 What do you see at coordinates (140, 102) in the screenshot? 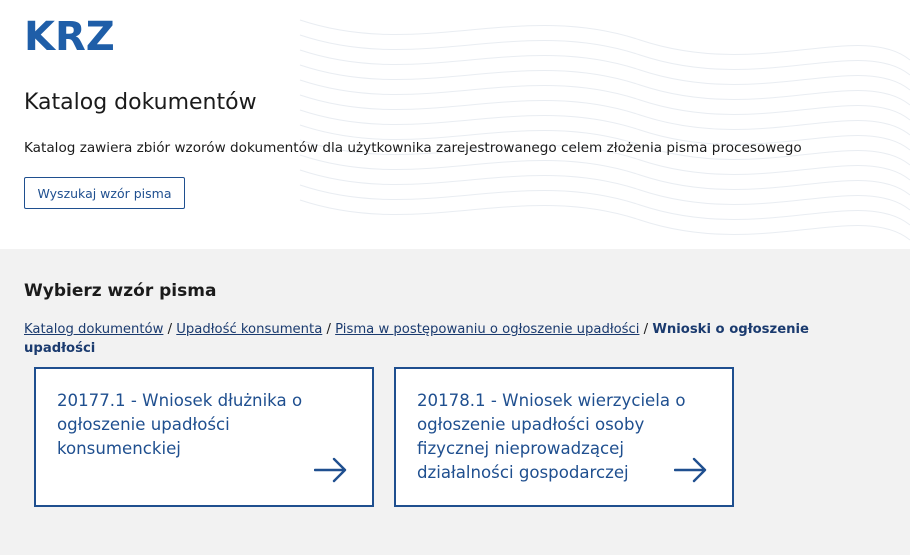
I see `page-title: Katalog dokumentów` at bounding box center [140, 102].